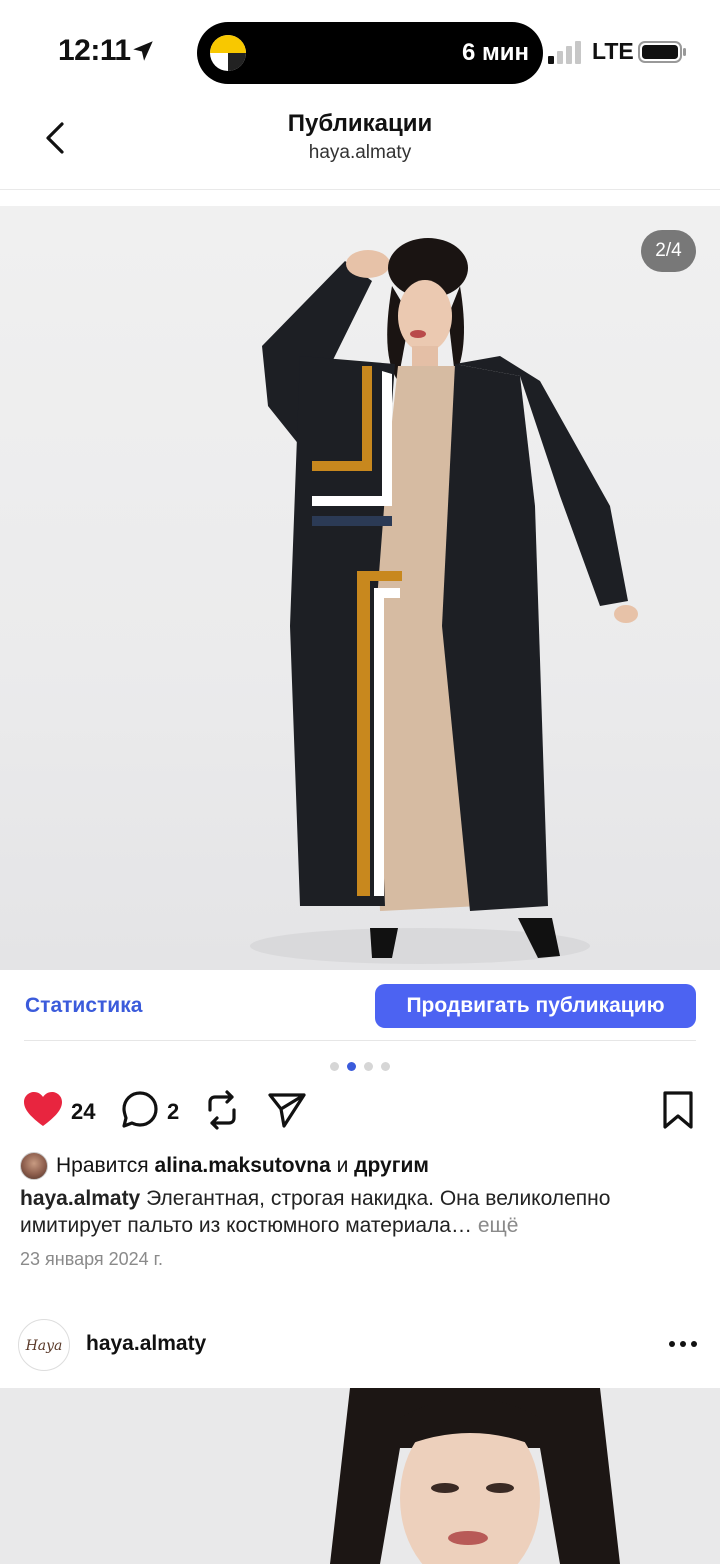 This screenshot has width=720, height=1564. Describe the element at coordinates (44, 1345) in the screenshot. I see `profile-avatar: Haya` at that location.